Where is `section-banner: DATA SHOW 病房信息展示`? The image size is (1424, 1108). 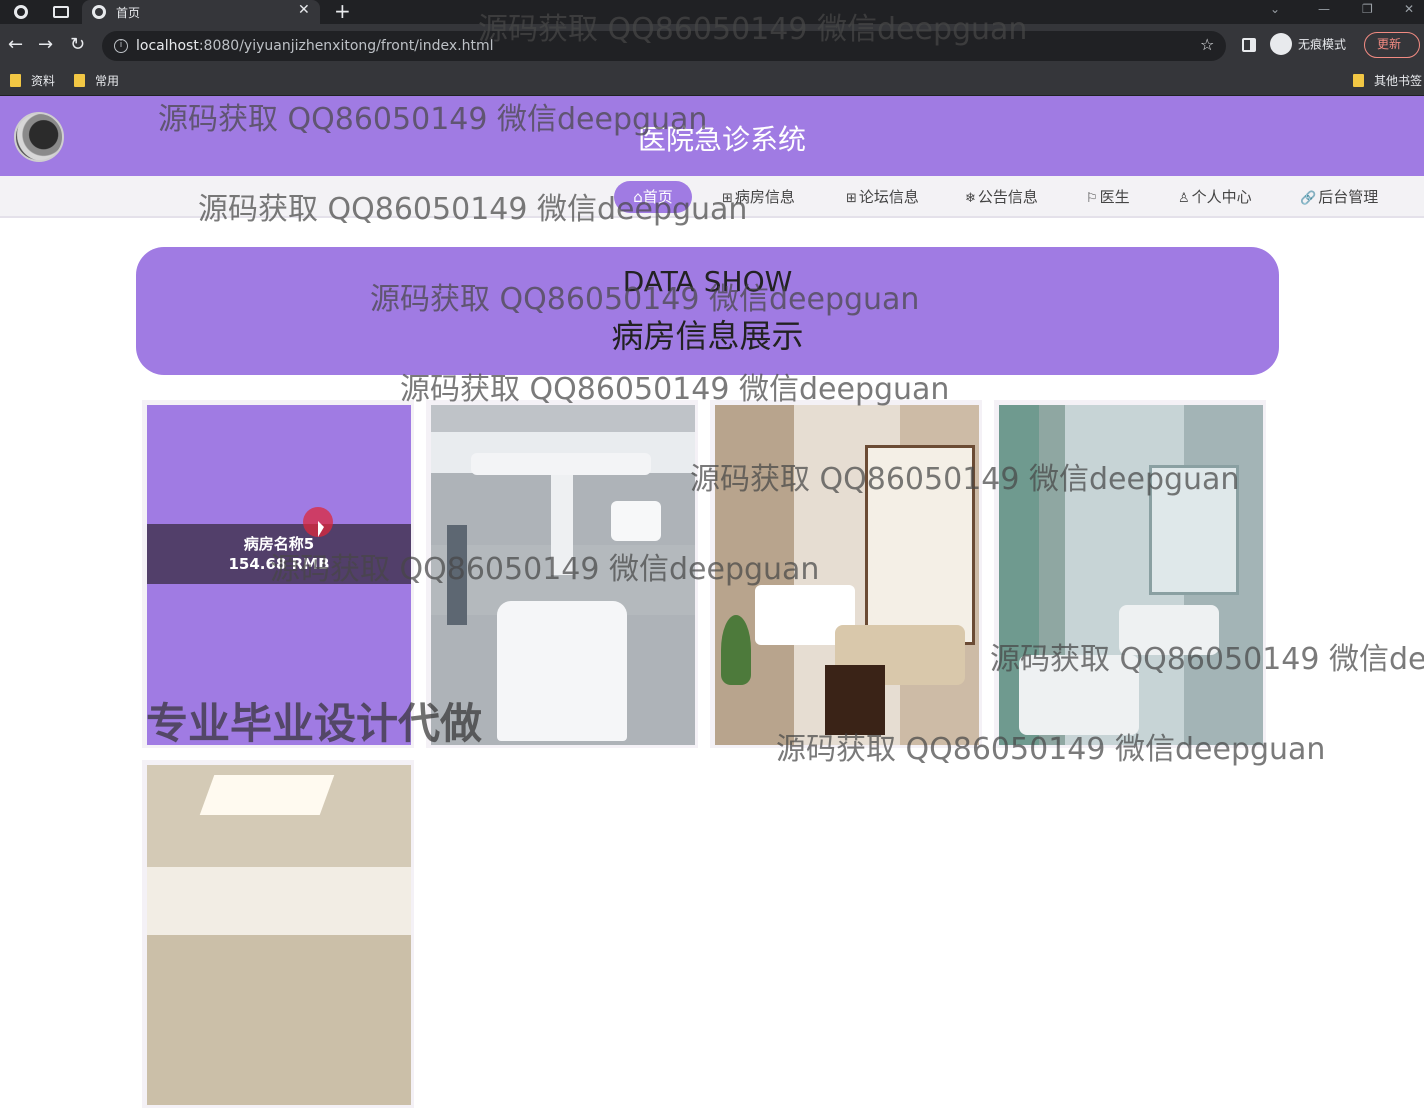 section-banner: DATA SHOW 病房信息展示 is located at coordinates (707, 311).